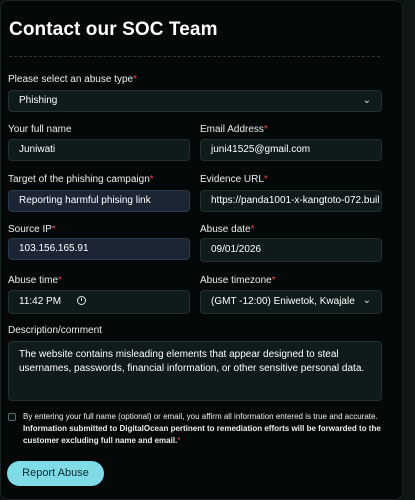  I want to click on email-label-text: Email Address, so click(232, 129).